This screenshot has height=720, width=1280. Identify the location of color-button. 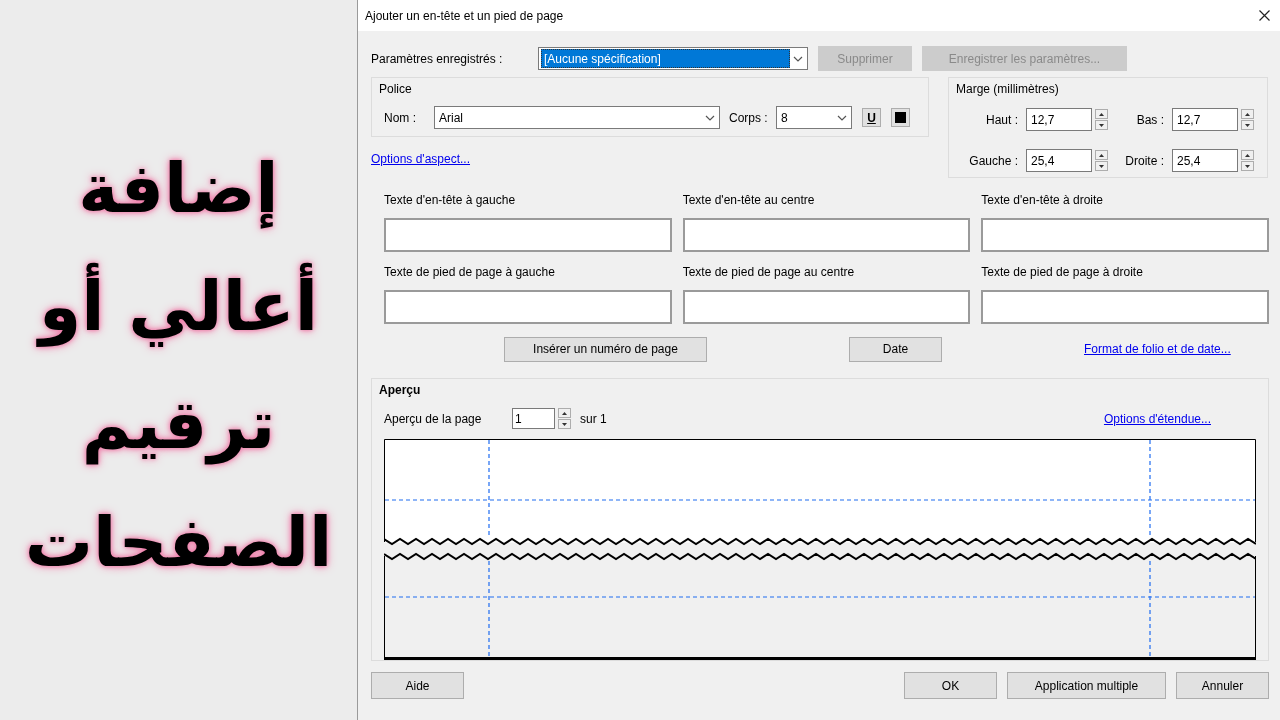
(900, 117).